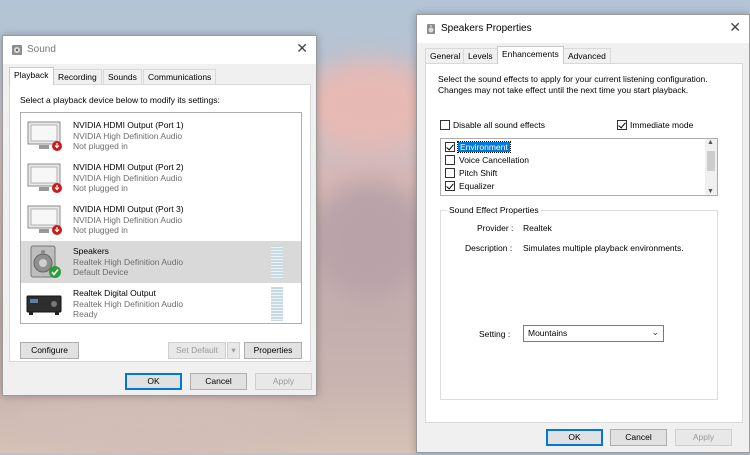 Image resolution: width=750 pixels, height=455 pixels. Describe the element at coordinates (587, 55) in the screenshot. I see `tab-advanced: Advanced` at that location.